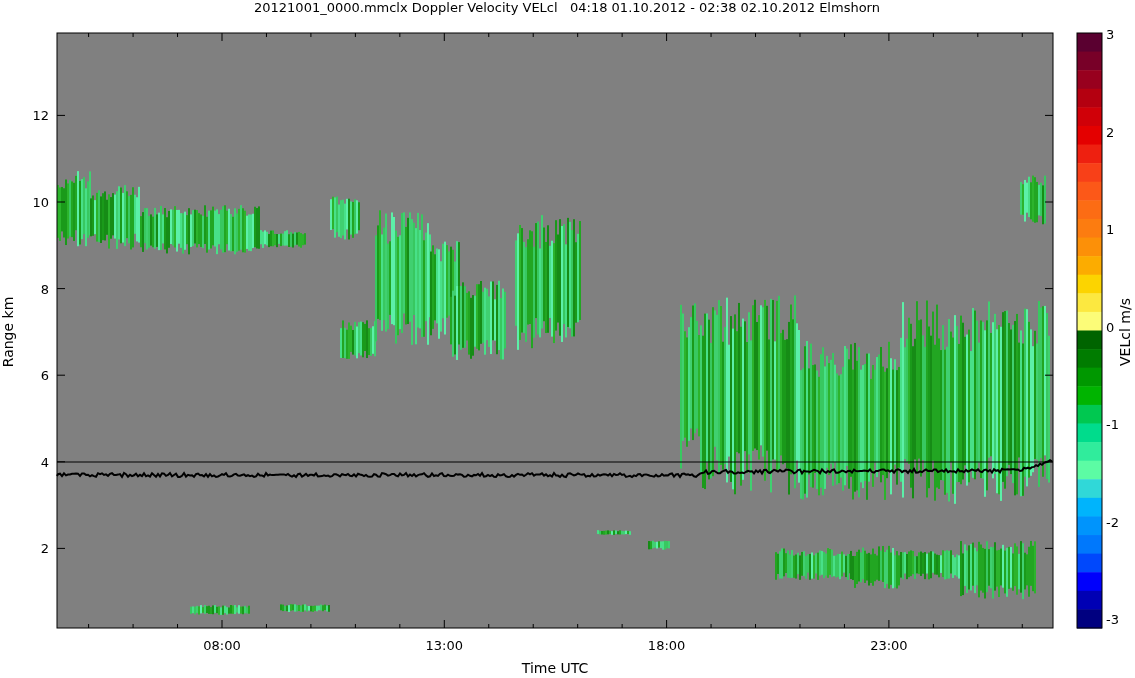  I want to click on colorbar-label: VELcl m/s, so click(1125, 332).